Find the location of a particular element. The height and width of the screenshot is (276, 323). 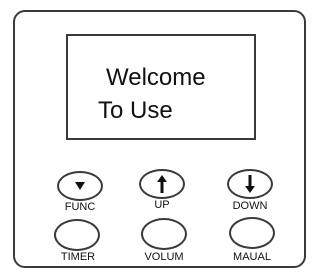

maual-button is located at coordinates (252, 233).